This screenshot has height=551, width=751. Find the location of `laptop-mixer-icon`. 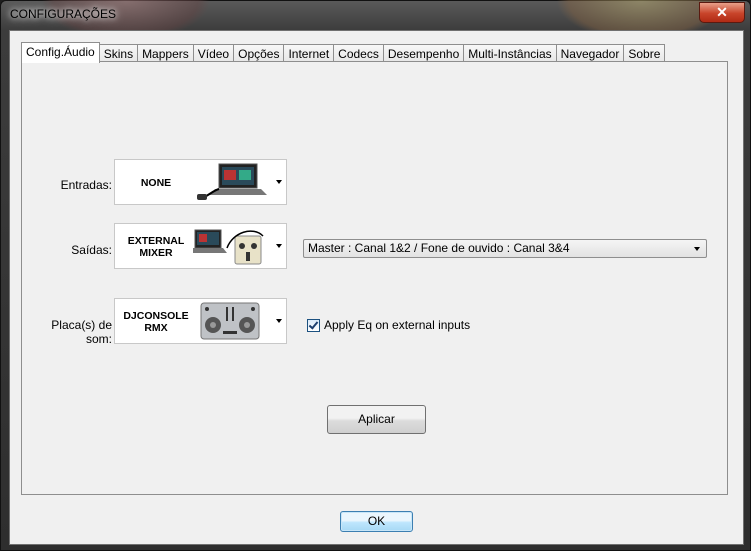

laptop-mixer-icon is located at coordinates (228, 247).